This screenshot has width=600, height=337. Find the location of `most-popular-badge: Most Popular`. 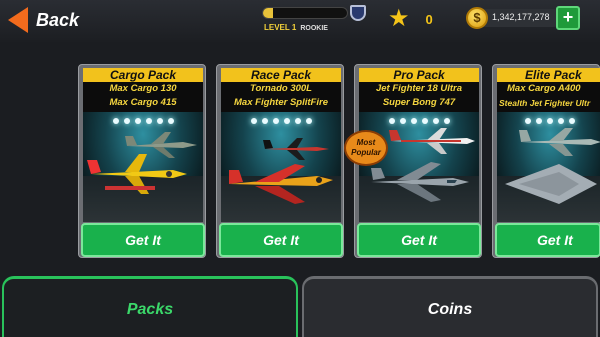

most-popular-badge: Most Popular is located at coordinates (366, 148).